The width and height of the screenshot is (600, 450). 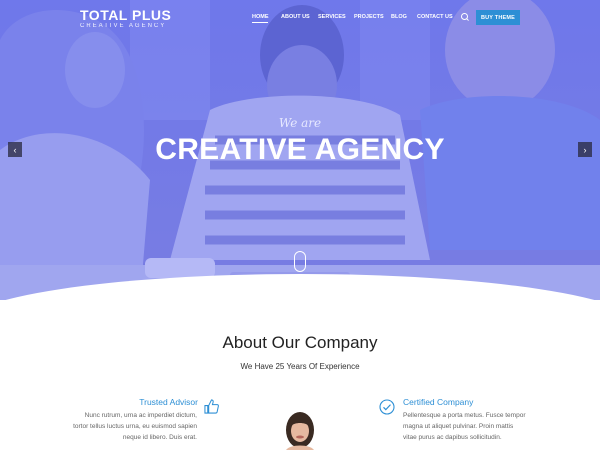 I want to click on search-icon, so click(x=464, y=16).